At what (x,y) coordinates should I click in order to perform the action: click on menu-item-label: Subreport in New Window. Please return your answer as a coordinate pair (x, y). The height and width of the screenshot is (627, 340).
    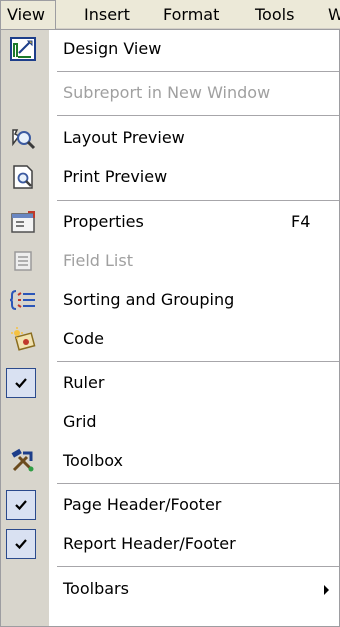
    Looking at the image, I should click on (167, 92).